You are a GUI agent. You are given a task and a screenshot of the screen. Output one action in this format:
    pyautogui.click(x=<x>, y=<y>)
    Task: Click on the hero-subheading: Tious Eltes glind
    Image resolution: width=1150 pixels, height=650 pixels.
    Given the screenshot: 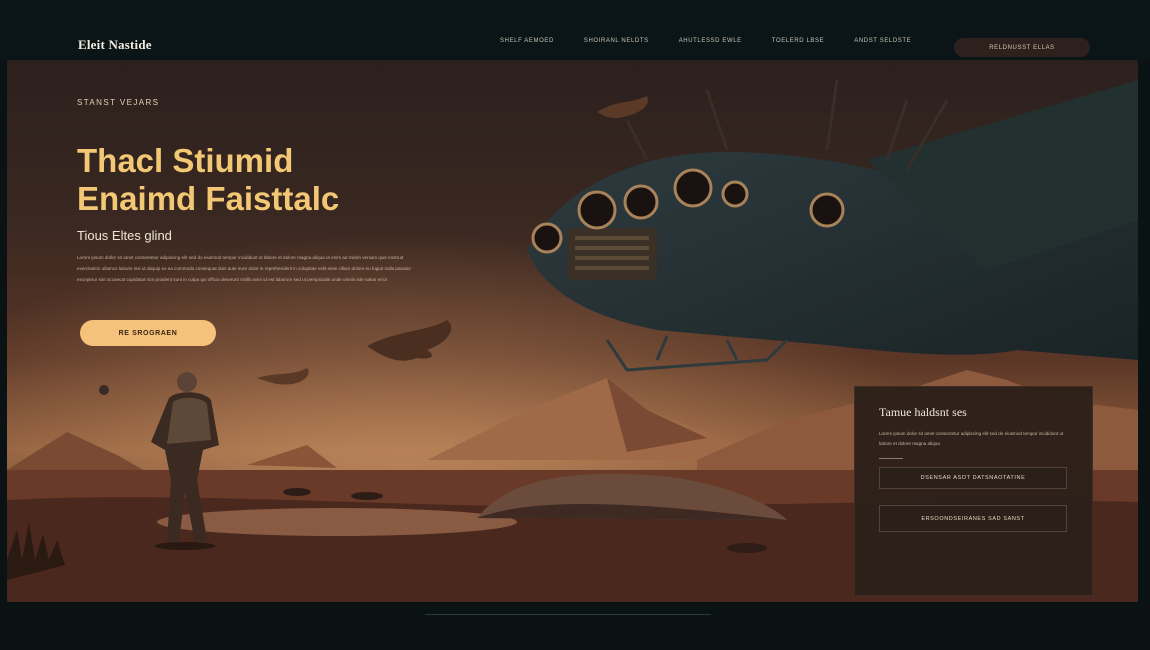 What is the action you would take?
    pyautogui.click(x=124, y=235)
    